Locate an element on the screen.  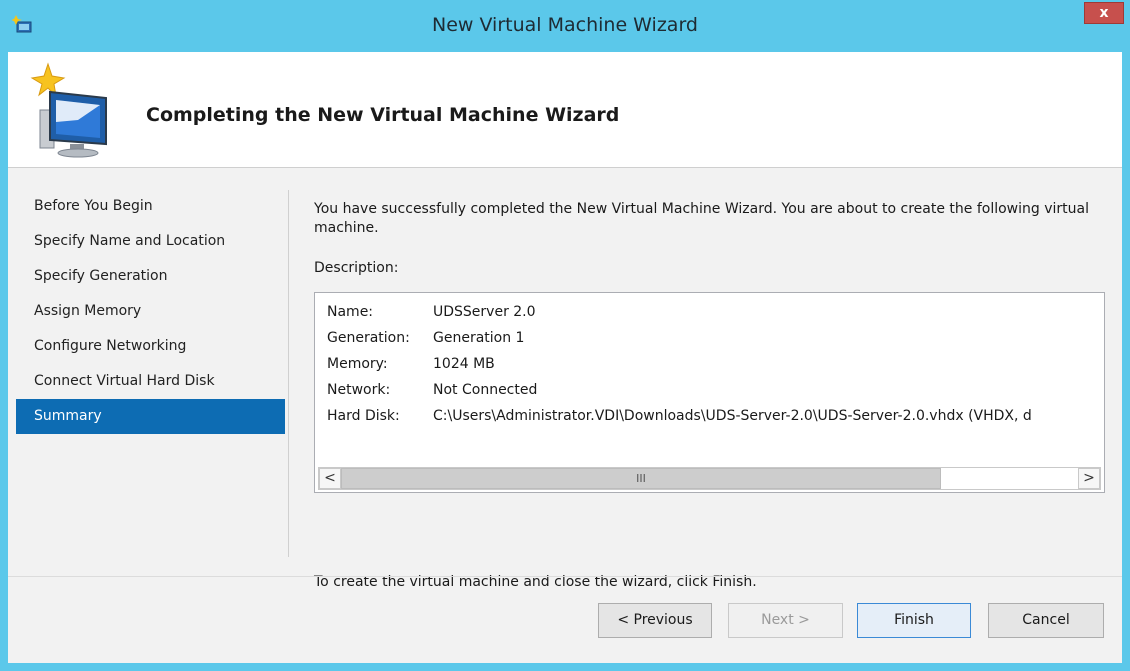
new-virtual-machine-icon is located at coordinates (68, 110).